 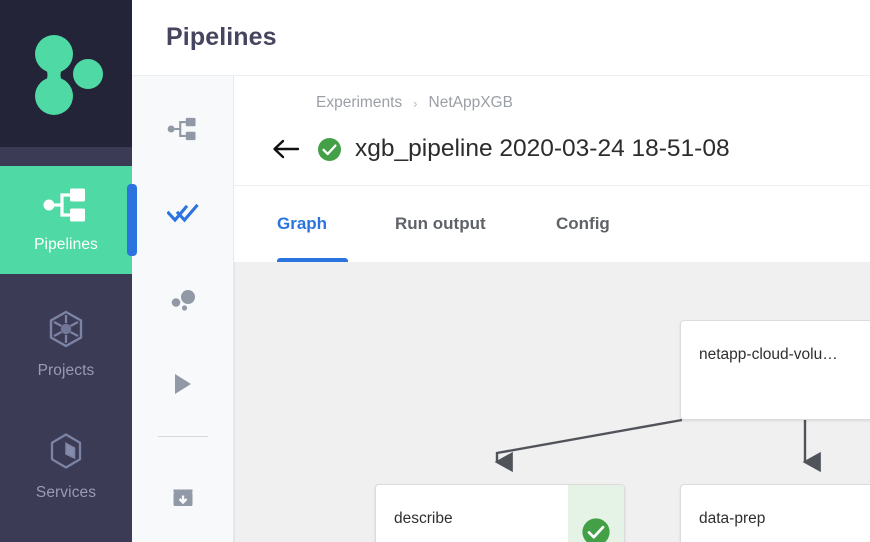 I want to click on breadcrumb-parent: Experiments, so click(x=359, y=103).